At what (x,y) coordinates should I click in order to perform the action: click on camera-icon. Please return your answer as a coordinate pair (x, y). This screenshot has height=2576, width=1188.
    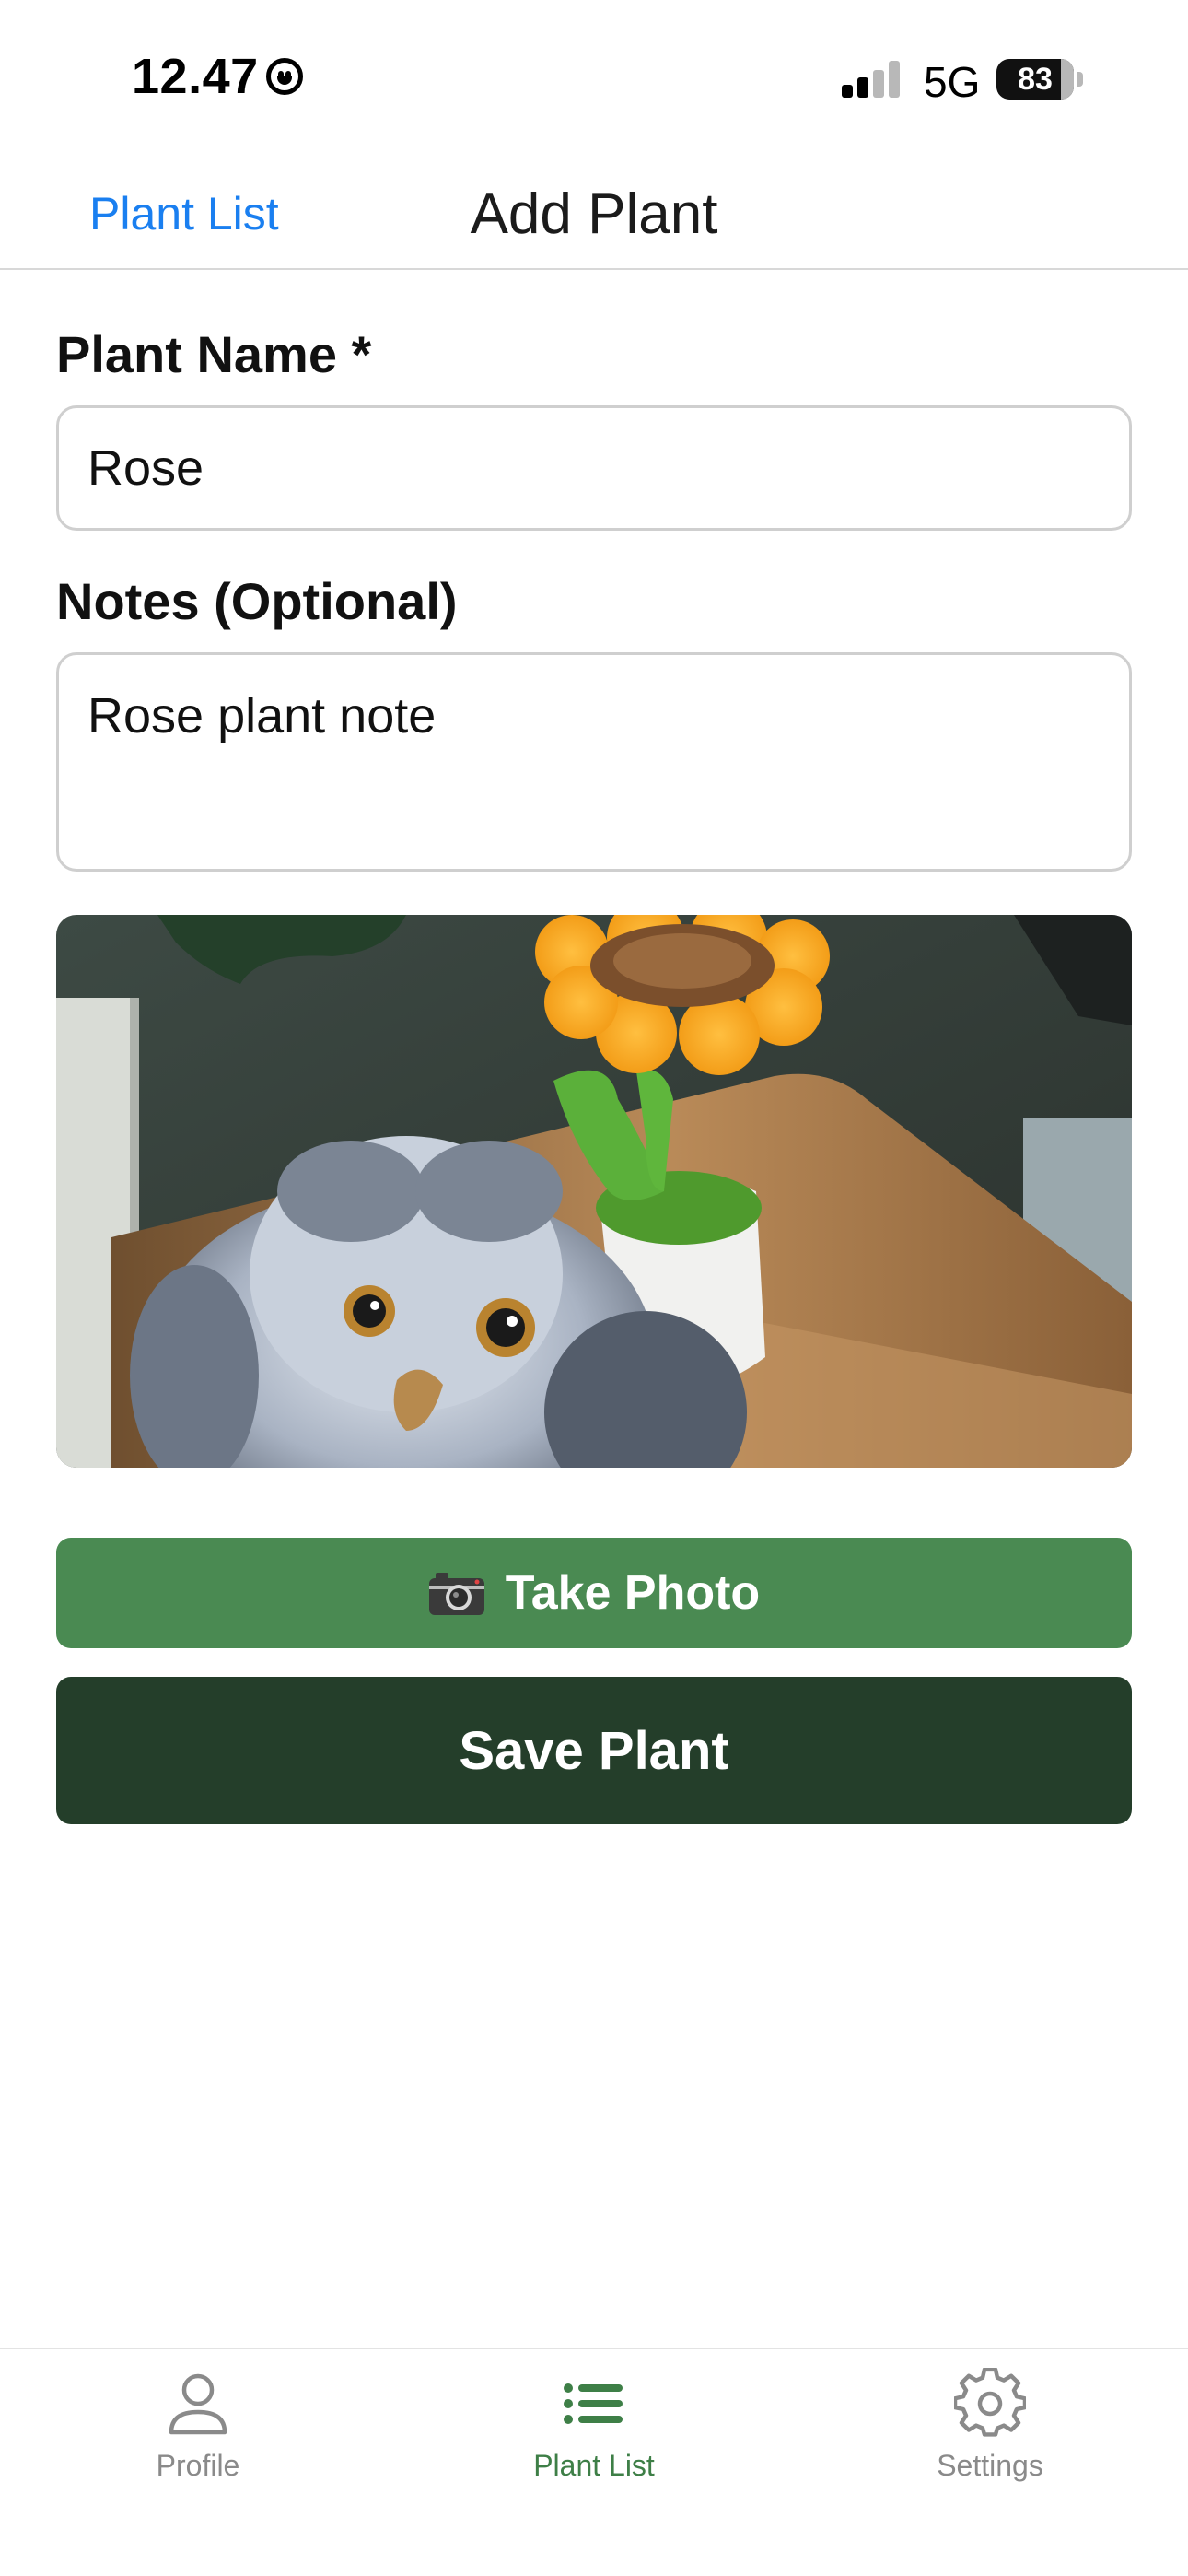
    Looking at the image, I should click on (456, 1594).